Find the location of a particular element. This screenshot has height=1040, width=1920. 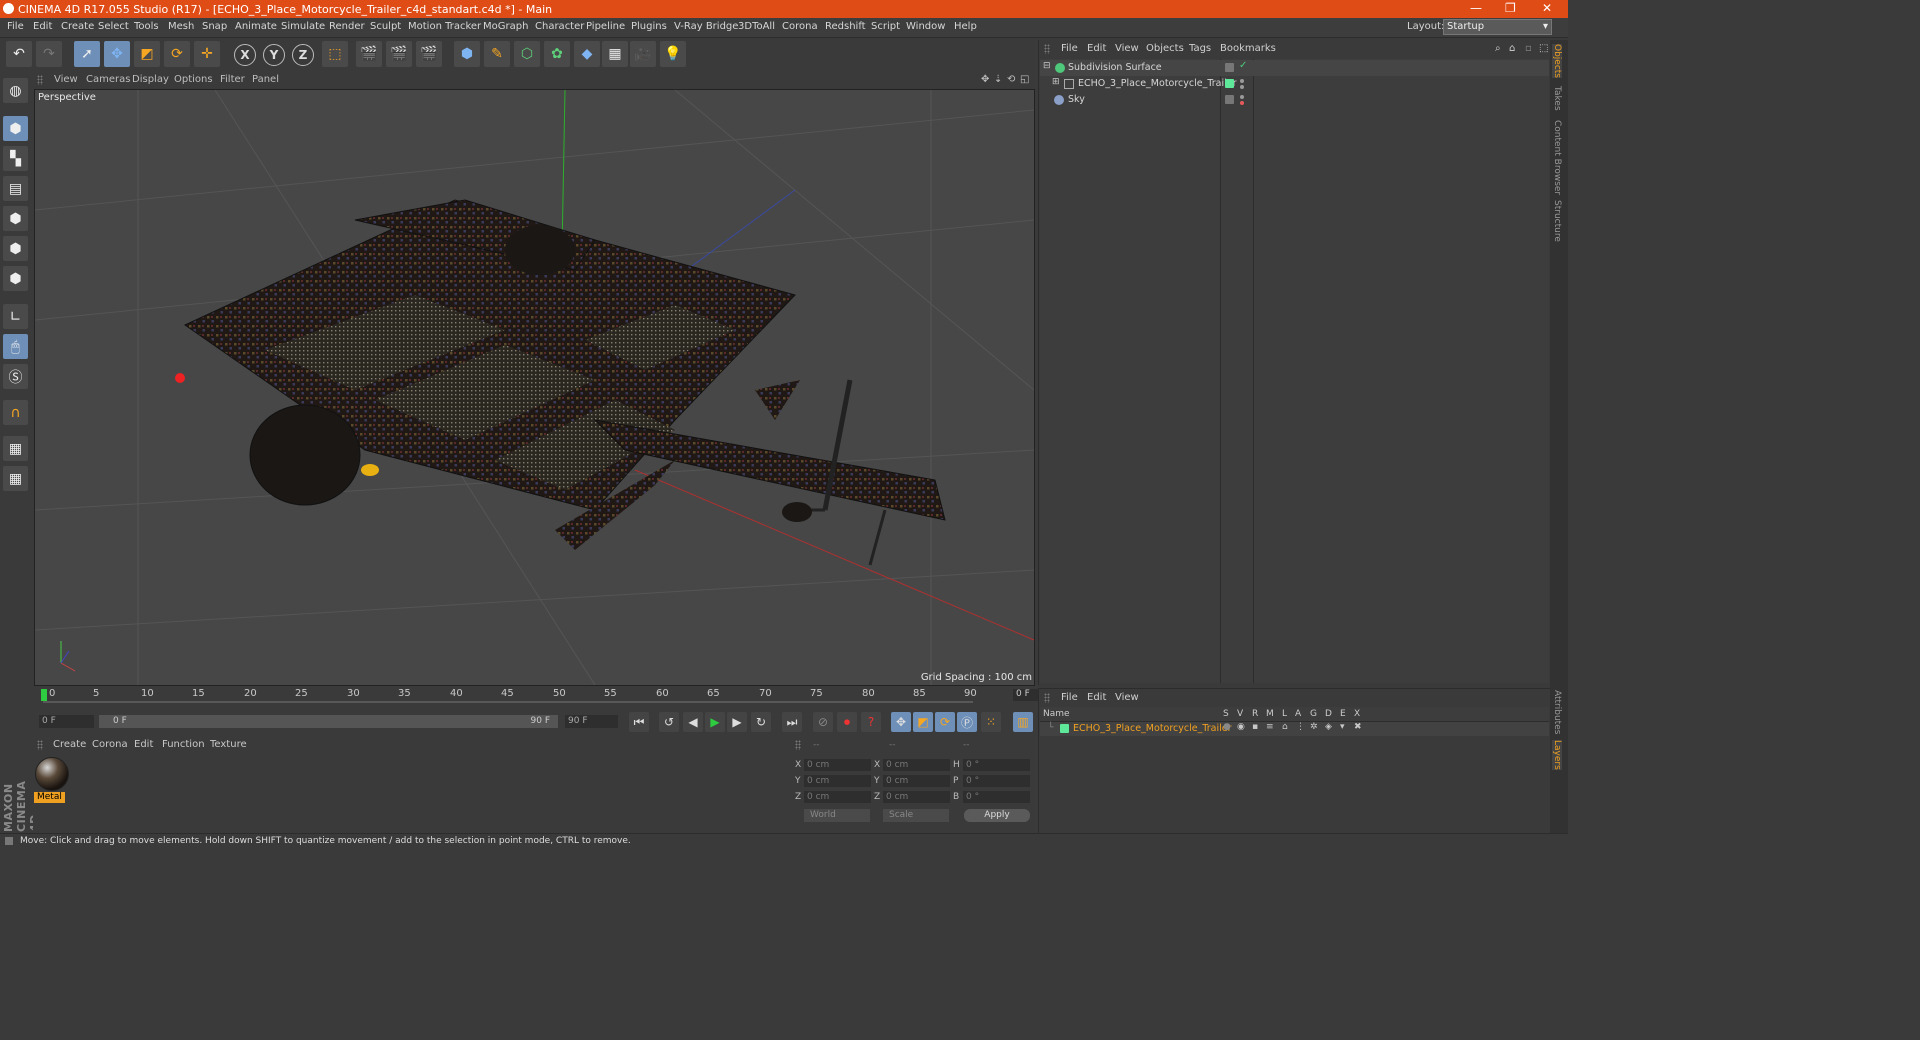

zoom-view-icon: ⇣ is located at coordinates (998, 79).